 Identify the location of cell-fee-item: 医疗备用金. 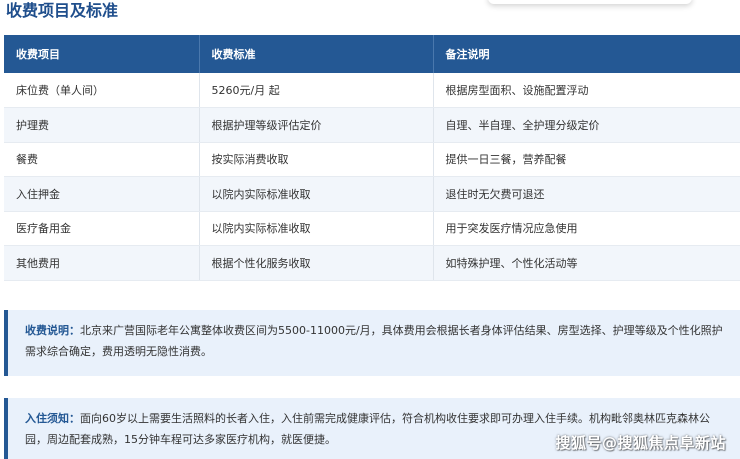
(102, 228).